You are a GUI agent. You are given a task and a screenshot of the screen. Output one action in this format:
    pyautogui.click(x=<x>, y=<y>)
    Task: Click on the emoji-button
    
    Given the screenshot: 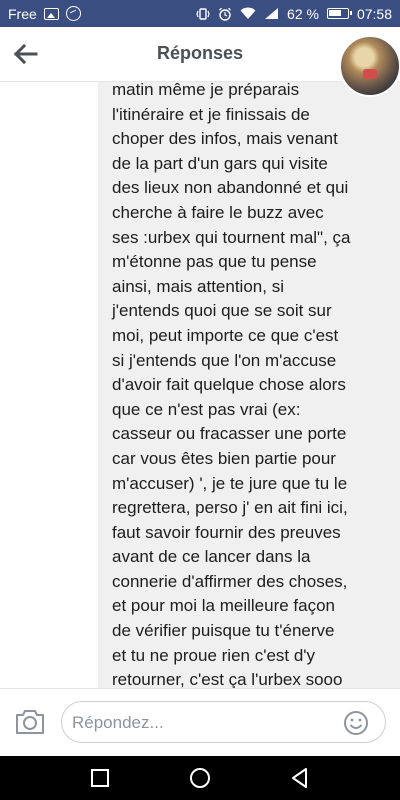 What is the action you would take?
    pyautogui.click(x=356, y=723)
    